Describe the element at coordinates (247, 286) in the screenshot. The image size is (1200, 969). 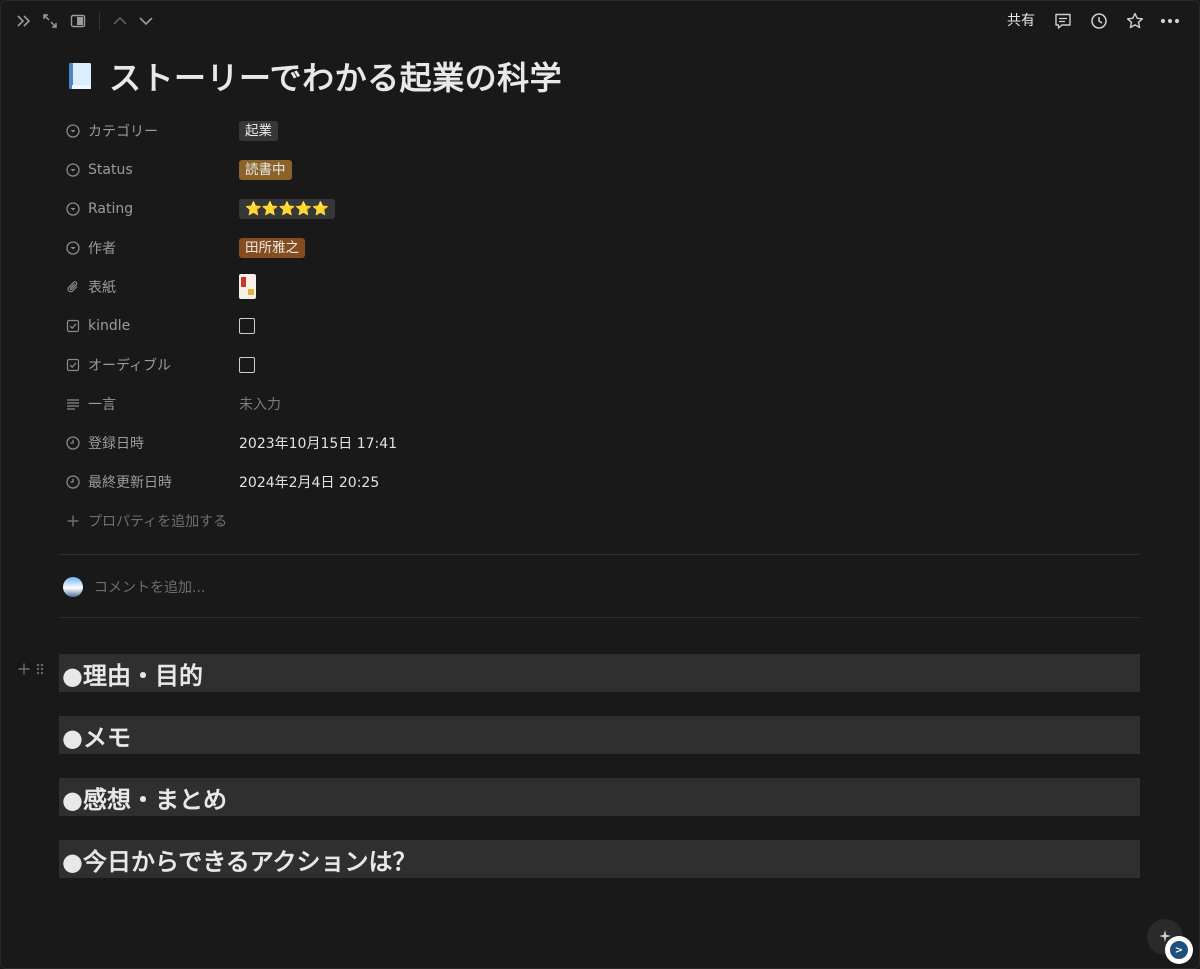
I see `cover-thumbnail` at that location.